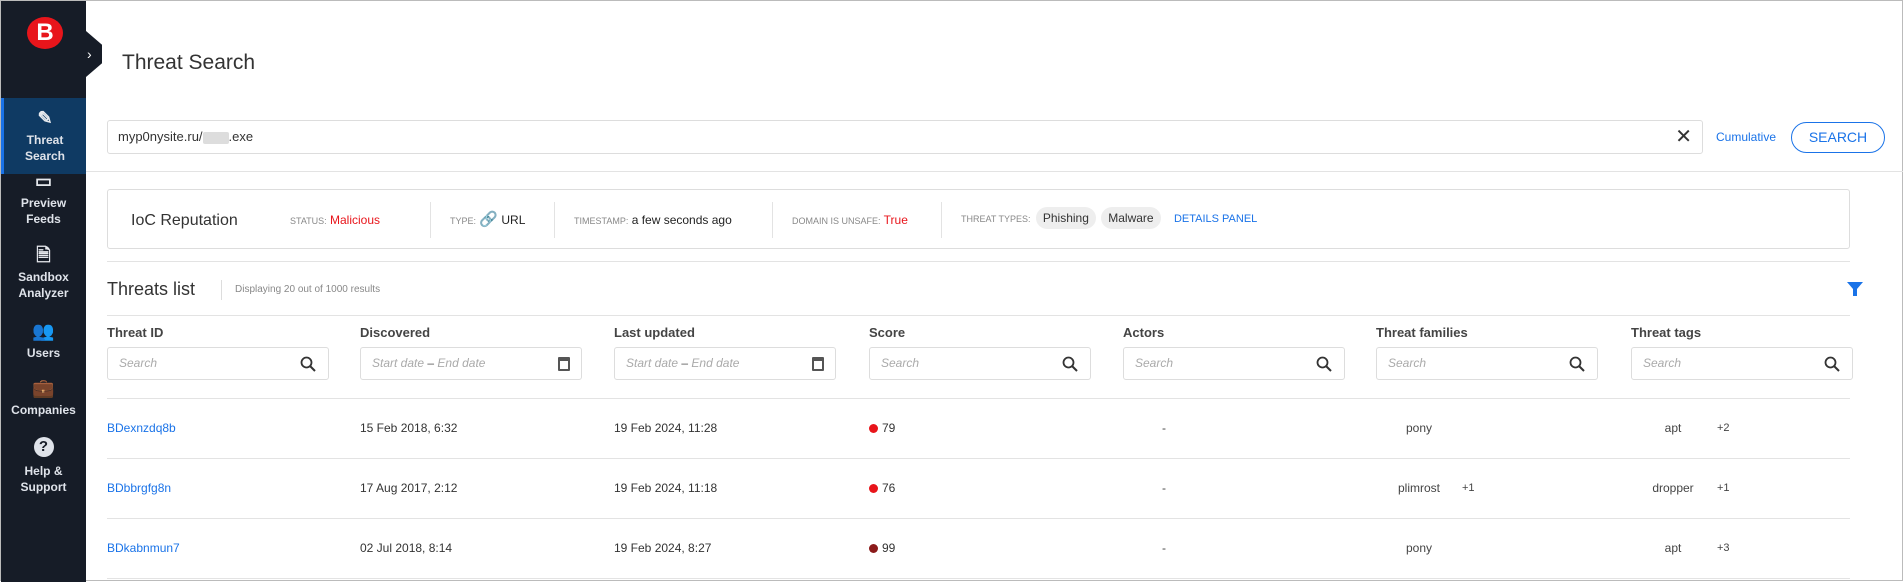 This screenshot has width=1903, height=582. What do you see at coordinates (43, 353) in the screenshot?
I see `sidebar-item-label: Users` at bounding box center [43, 353].